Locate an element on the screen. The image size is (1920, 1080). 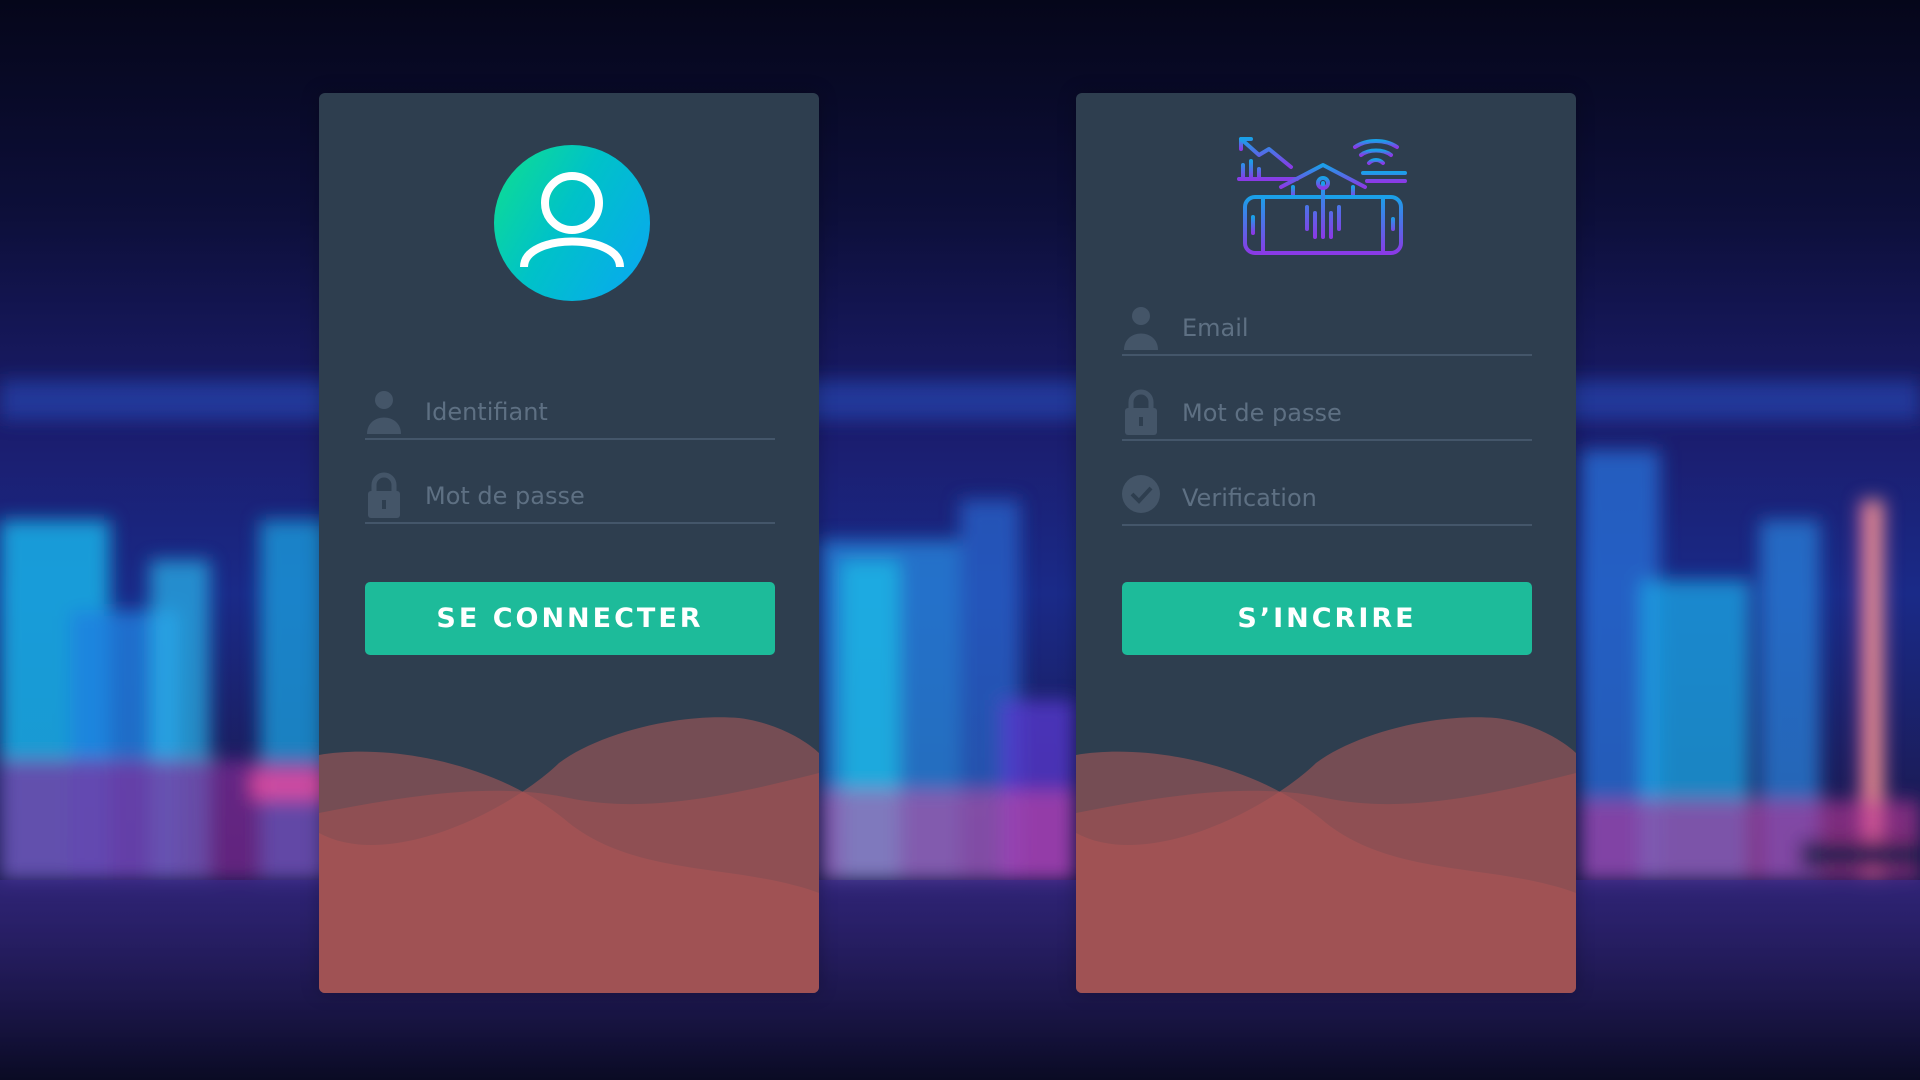
user-avatar-icon is located at coordinates (572, 223).